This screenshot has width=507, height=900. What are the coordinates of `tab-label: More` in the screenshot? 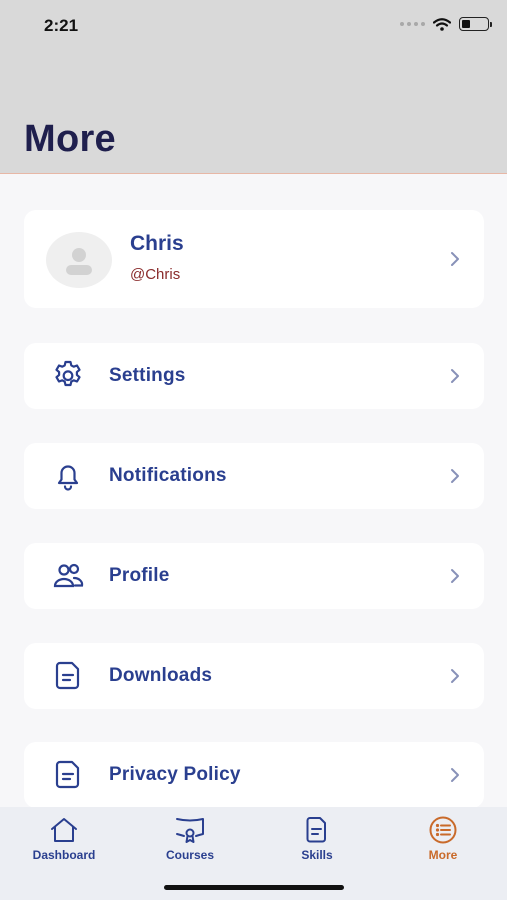 It's located at (443, 855).